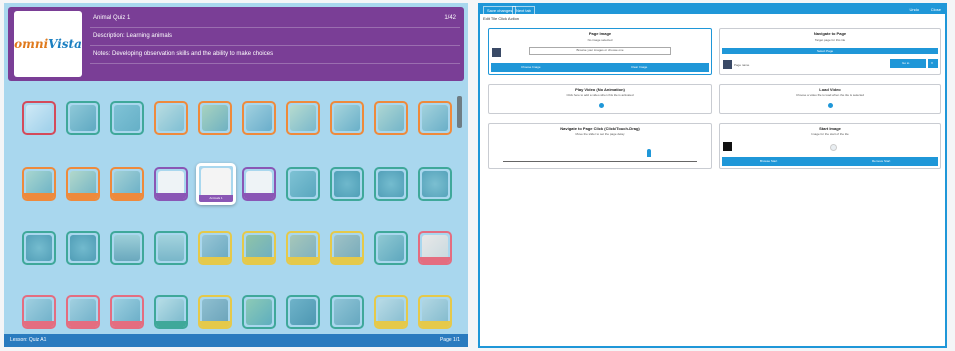 Image resolution: width=955 pixels, height=351 pixels. I want to click on slider-track, so click(600, 161).